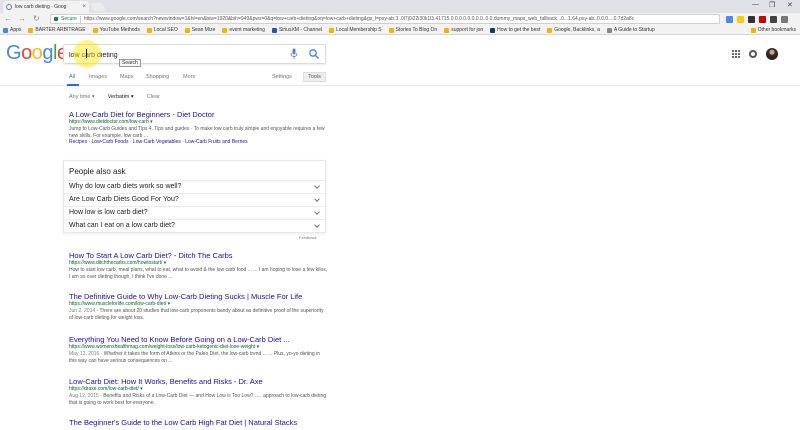  What do you see at coordinates (14, 53) in the screenshot?
I see `logo-letter: G` at bounding box center [14, 53].